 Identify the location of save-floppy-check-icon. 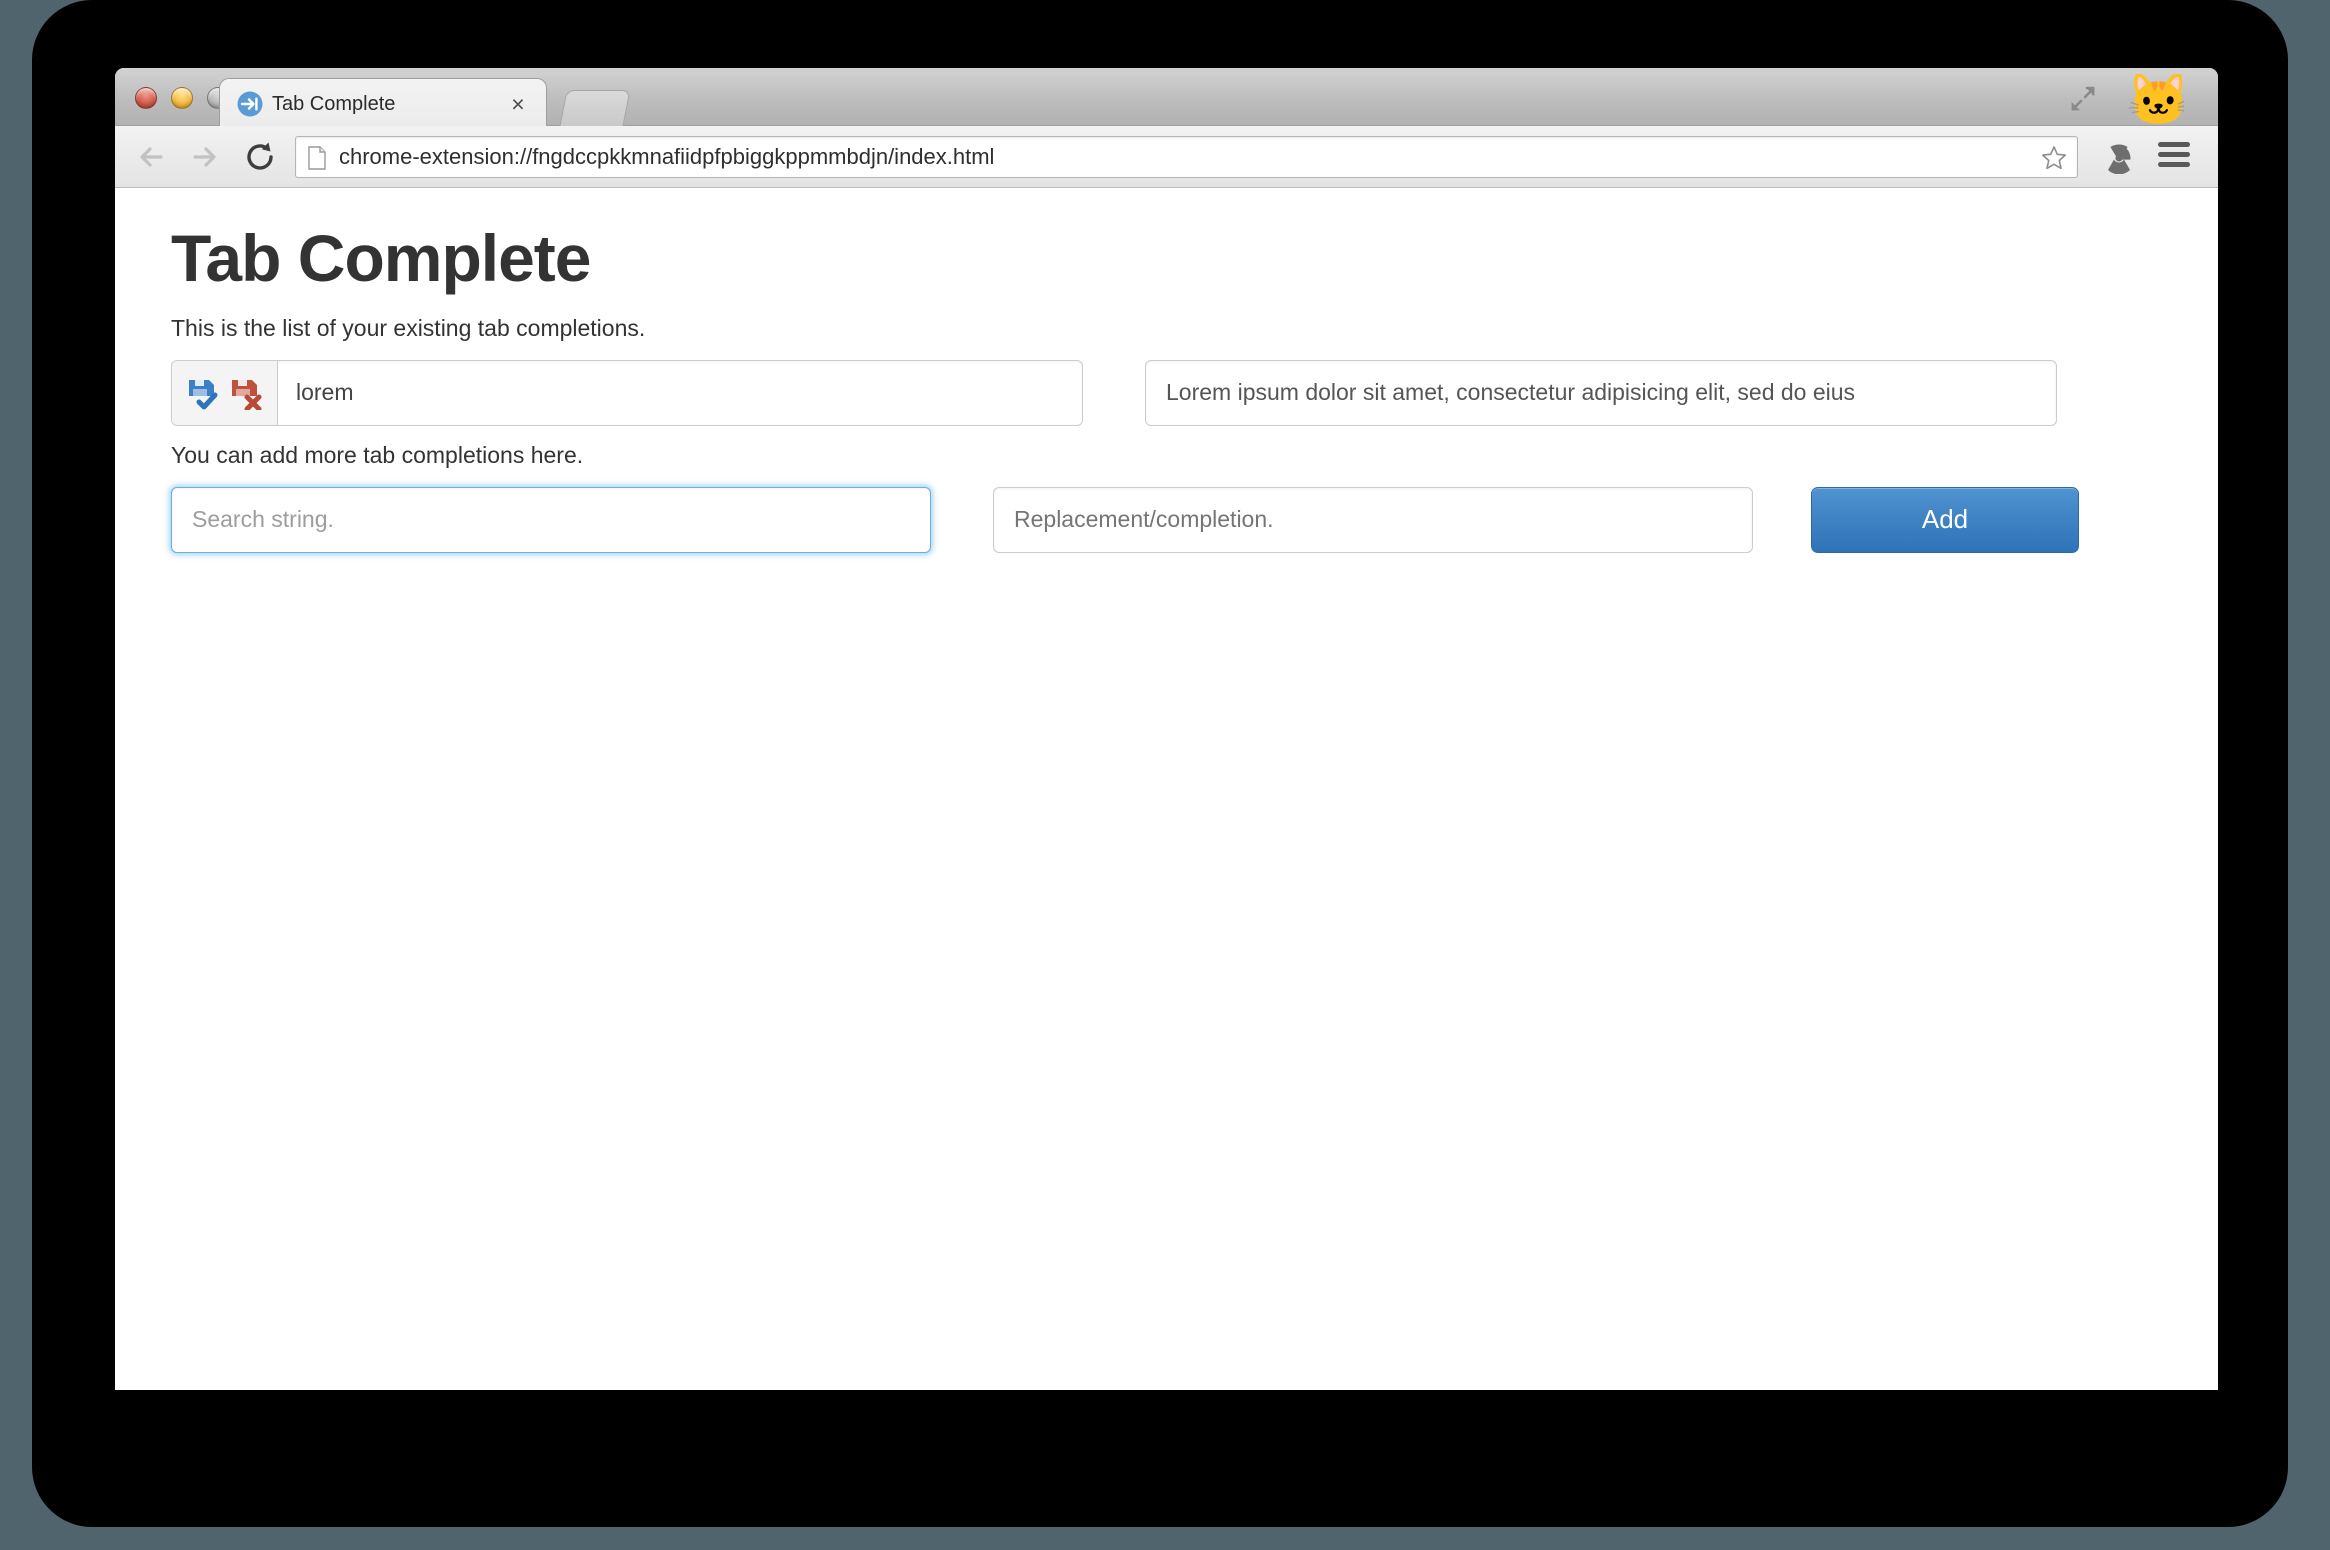
(203, 393).